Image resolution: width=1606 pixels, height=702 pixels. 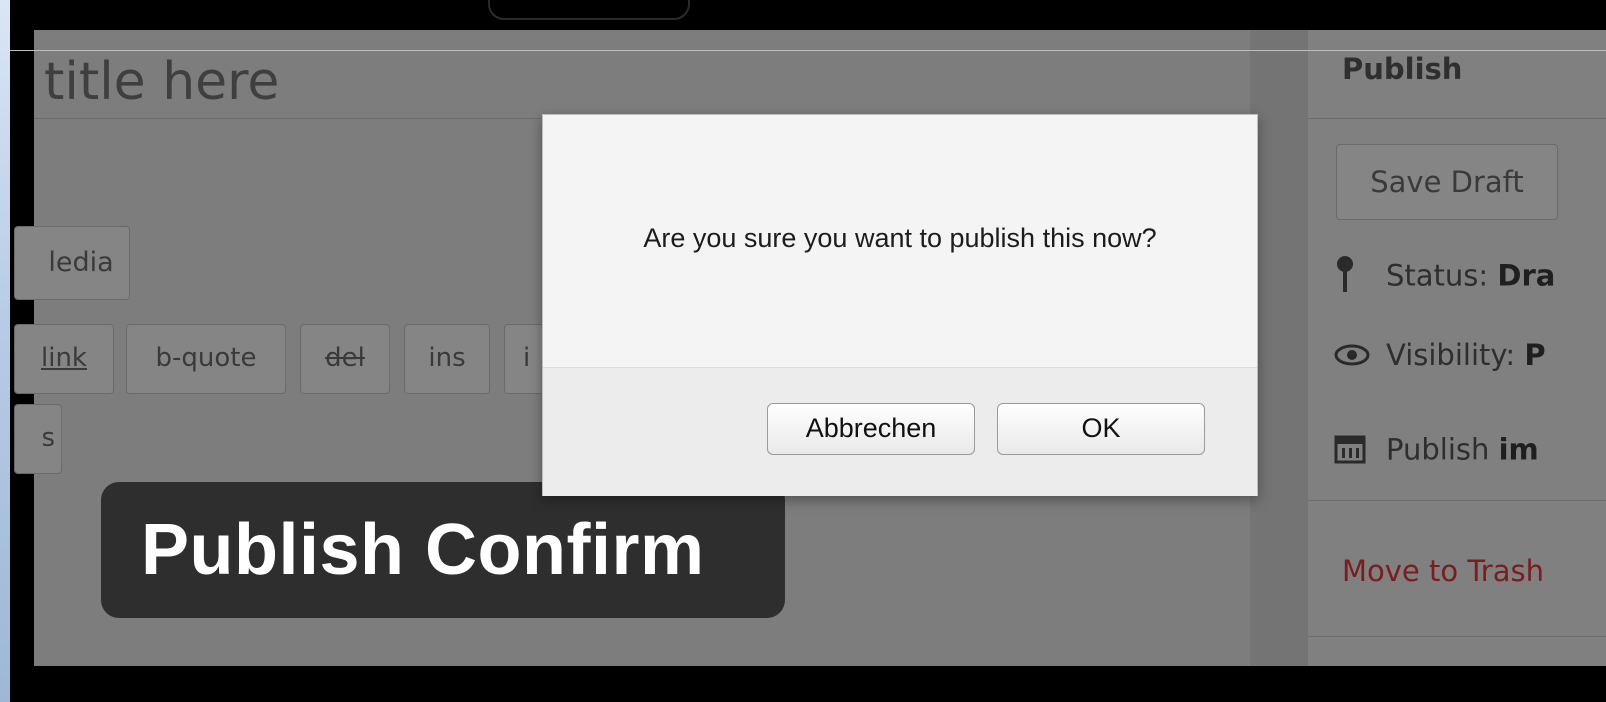 I want to click on quicktag-ins-button: ins, so click(x=447, y=359).